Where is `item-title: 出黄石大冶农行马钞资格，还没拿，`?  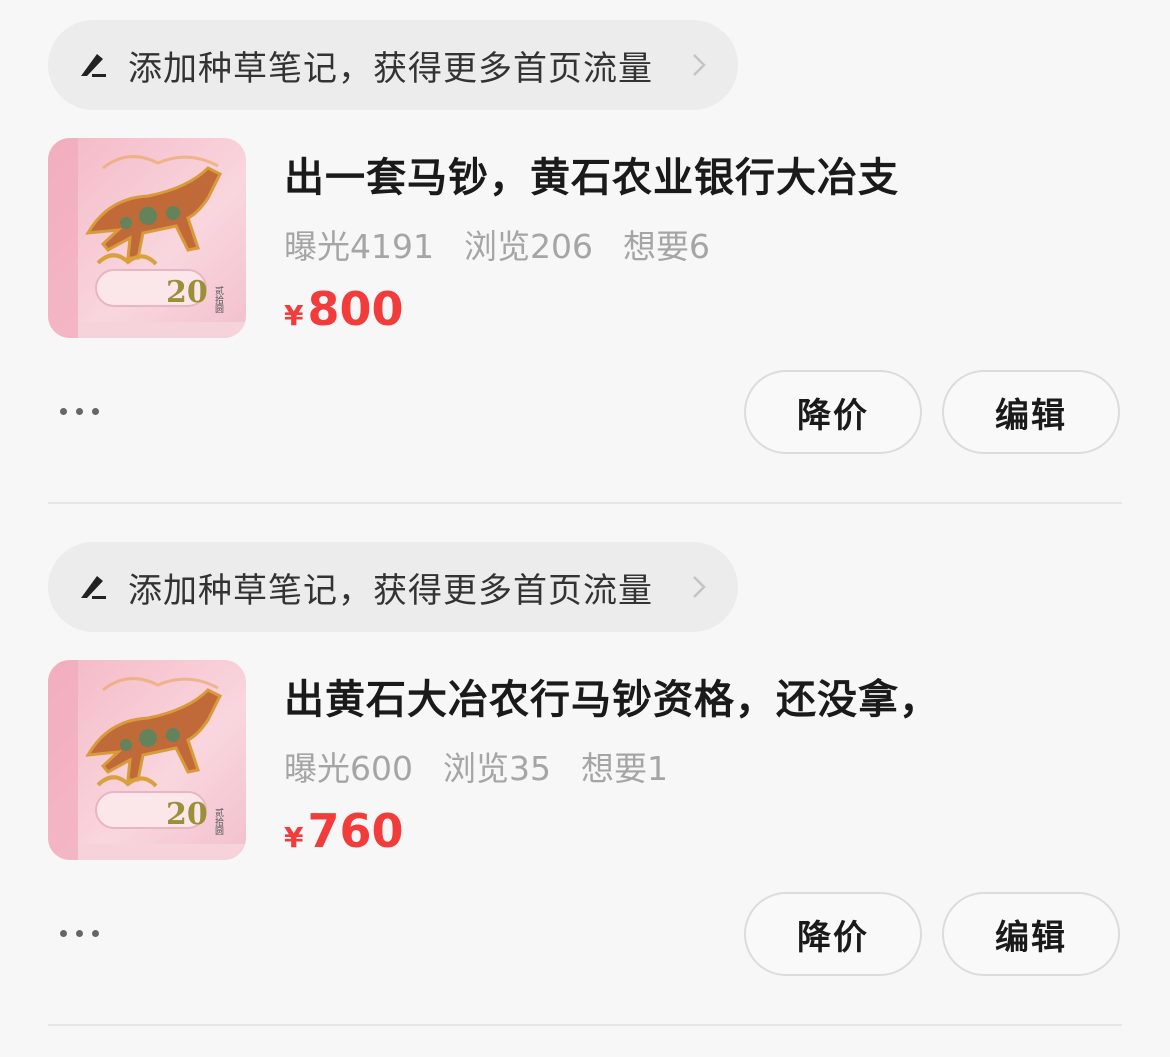 item-title: 出黄石大冶农行马钞资格，还没拿， is located at coordinates (612, 696).